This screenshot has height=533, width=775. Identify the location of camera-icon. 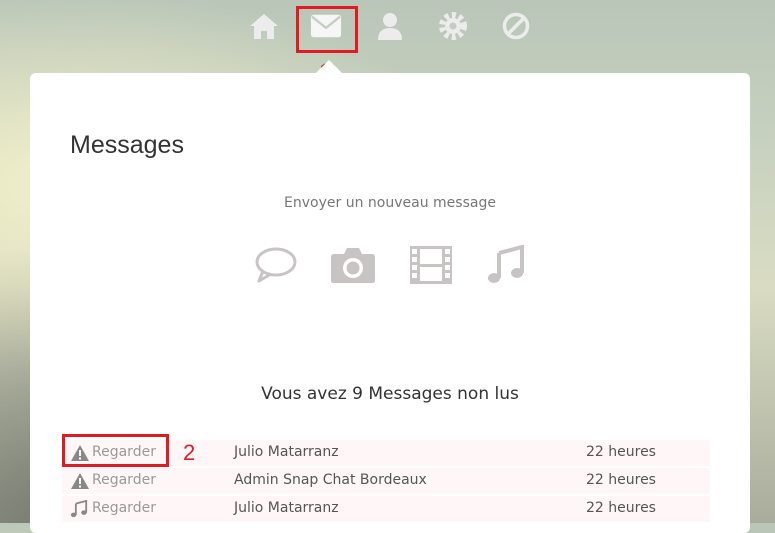
(353, 265).